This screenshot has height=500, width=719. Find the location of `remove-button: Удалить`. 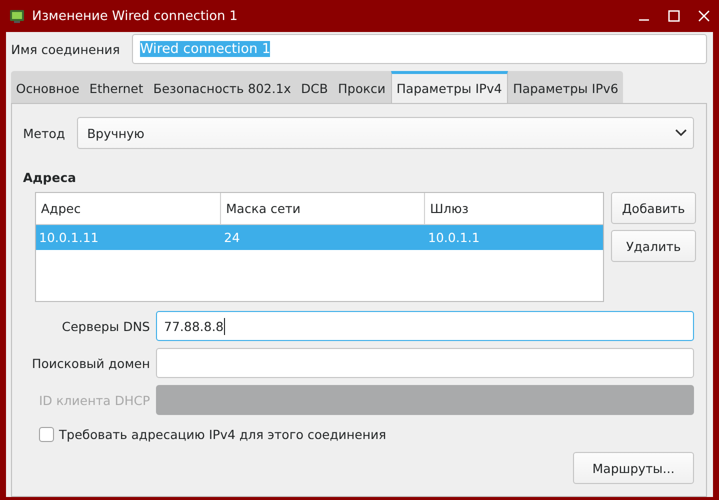

remove-button: Удалить is located at coordinates (653, 246).